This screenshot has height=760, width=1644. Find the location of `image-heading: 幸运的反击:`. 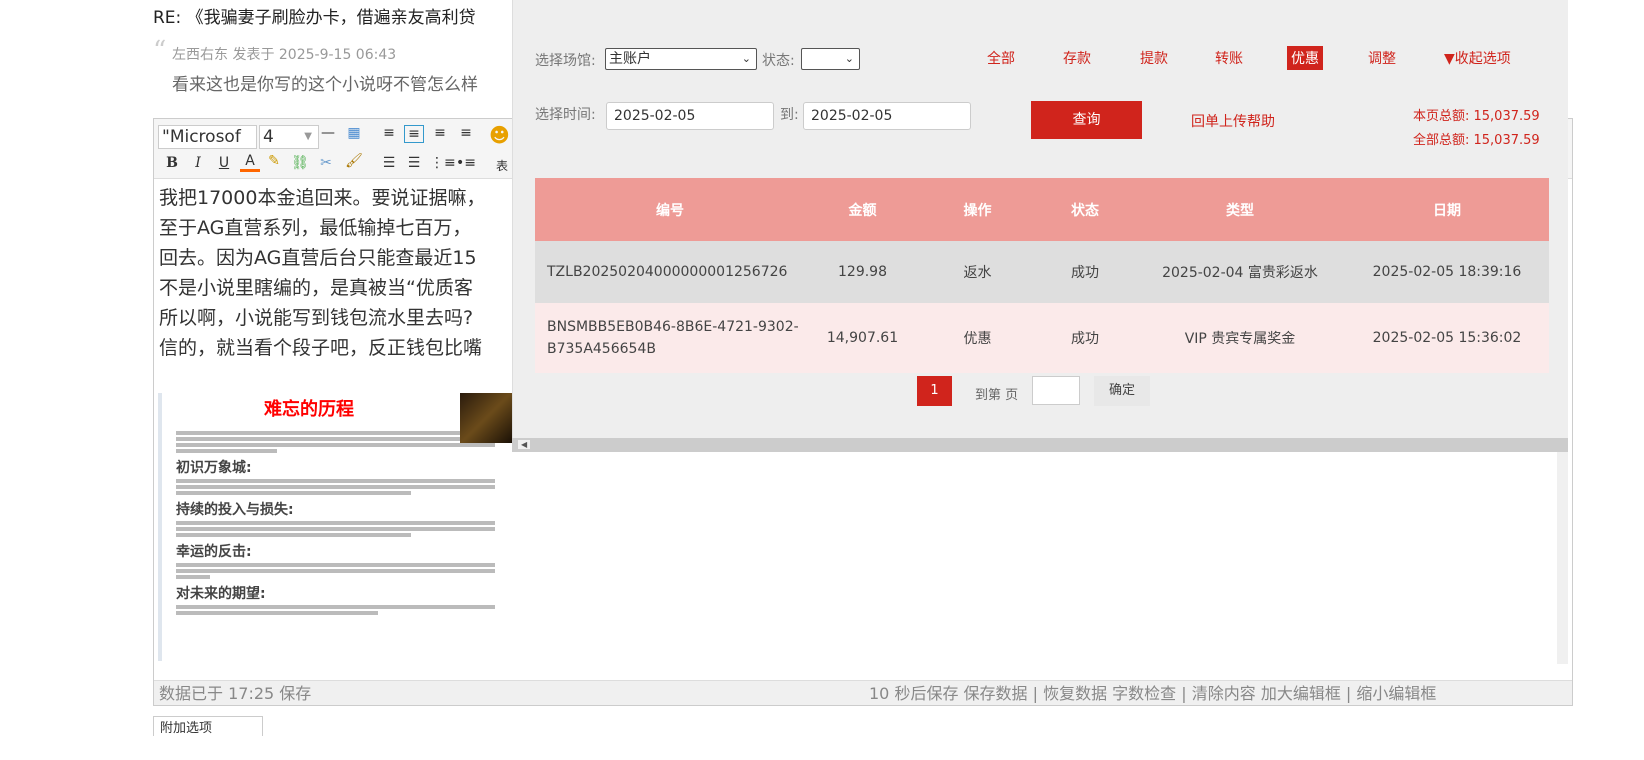

image-heading: 幸运的反击: is located at coordinates (214, 552).